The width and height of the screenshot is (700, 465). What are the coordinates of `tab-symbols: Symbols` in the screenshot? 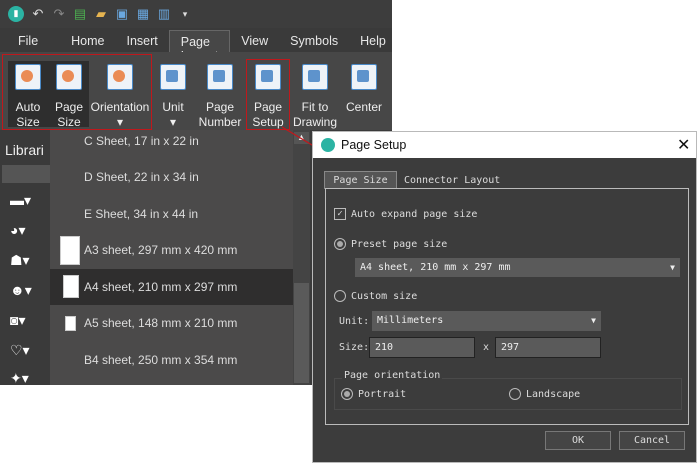 It's located at (314, 41).